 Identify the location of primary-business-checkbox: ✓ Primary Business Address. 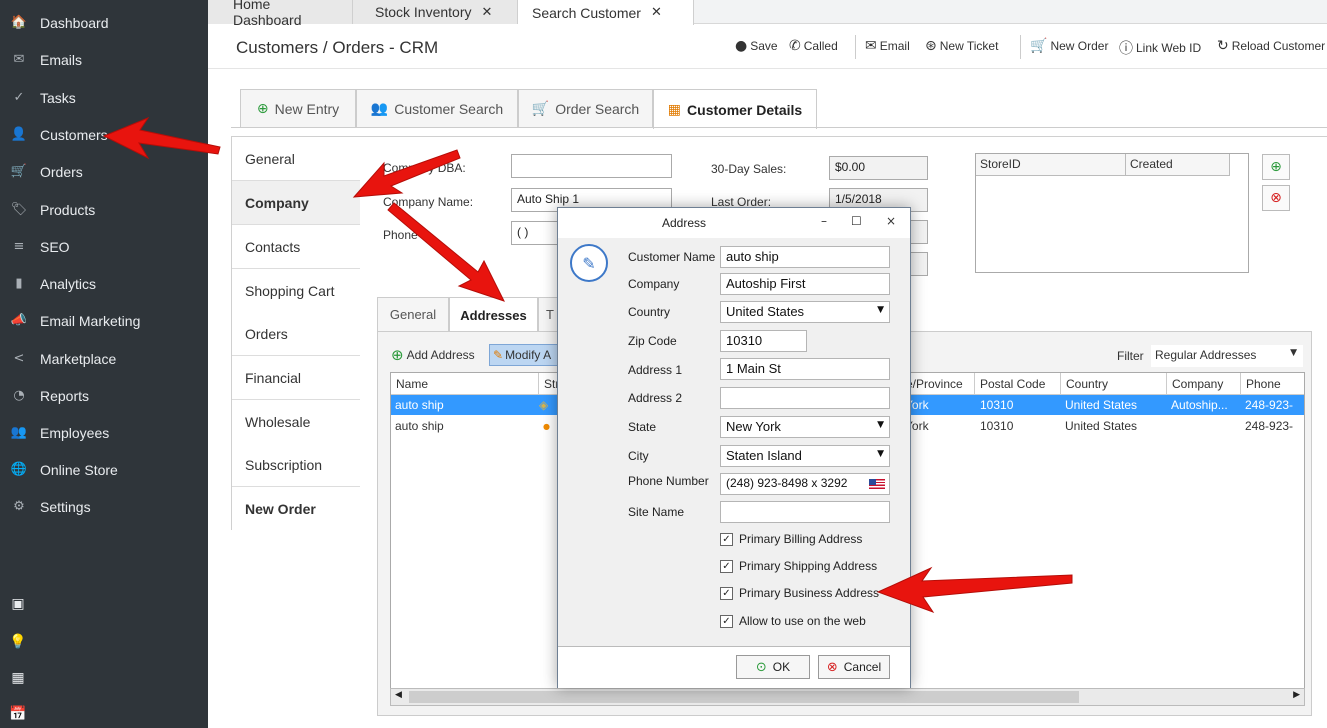
(799, 593).